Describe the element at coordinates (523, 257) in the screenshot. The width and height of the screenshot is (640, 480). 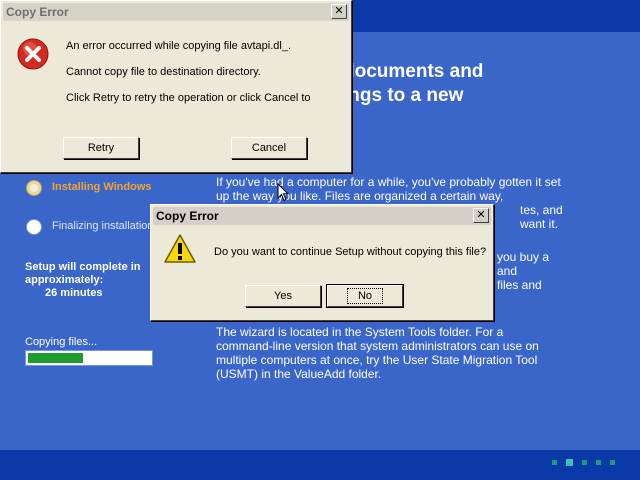
I see `paragraph-fragment-3: you buy a` at that location.